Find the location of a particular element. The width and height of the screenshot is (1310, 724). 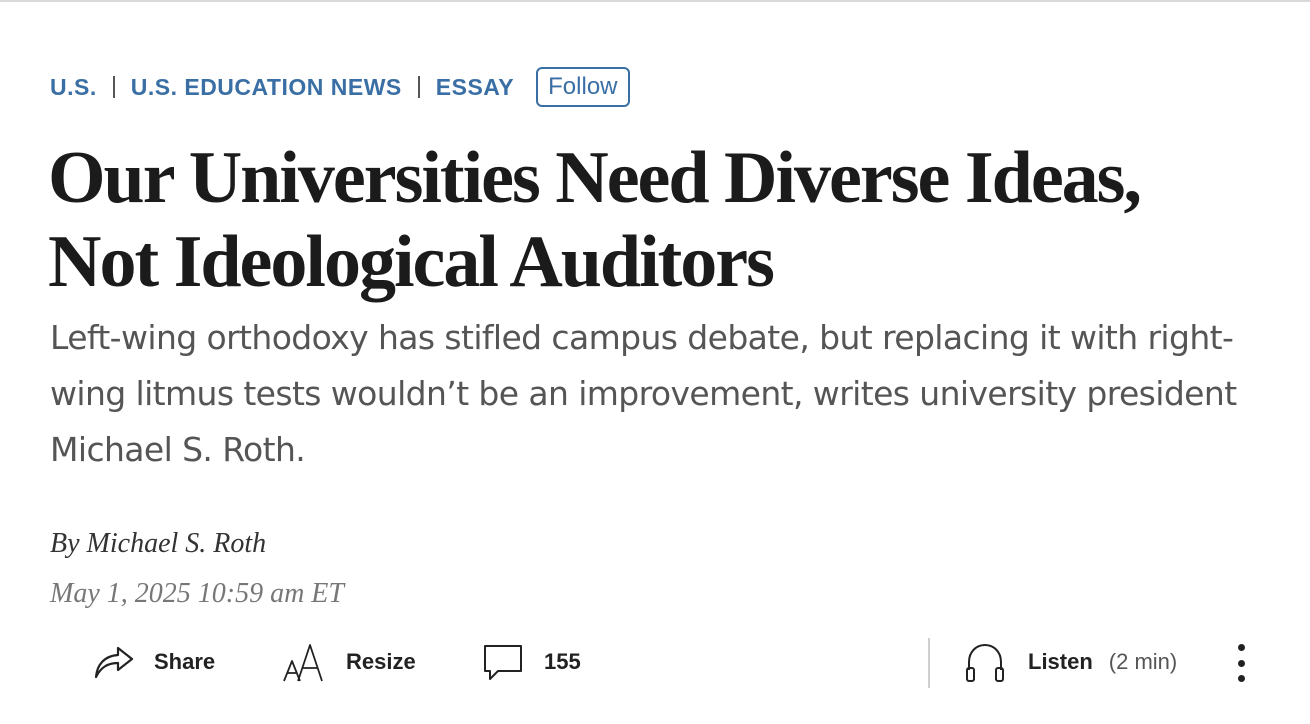

breadcrumb-item-education-news: U.S. EDUCATION NEWS is located at coordinates (266, 87).